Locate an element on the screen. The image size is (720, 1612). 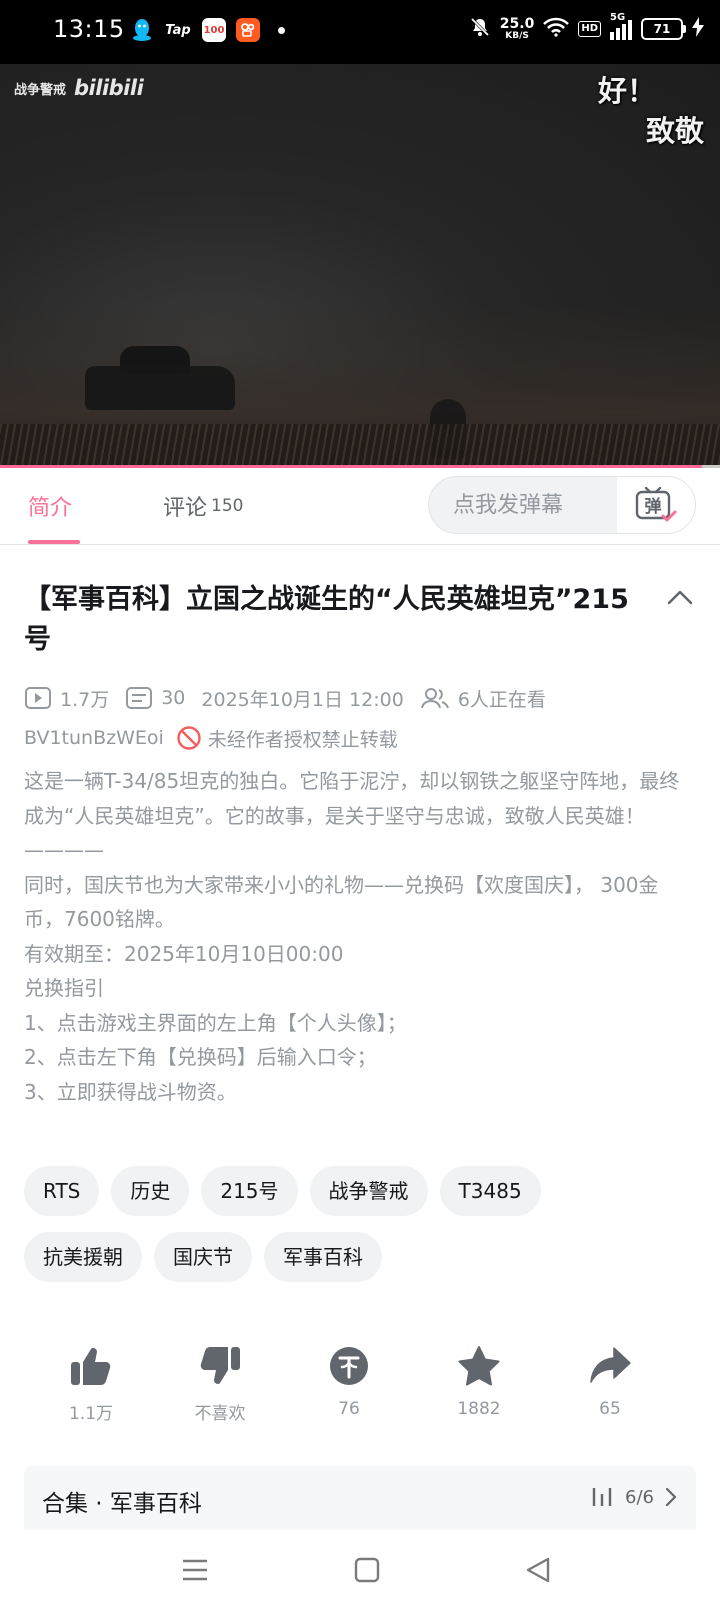
description-line: ———— is located at coordinates (64, 850).